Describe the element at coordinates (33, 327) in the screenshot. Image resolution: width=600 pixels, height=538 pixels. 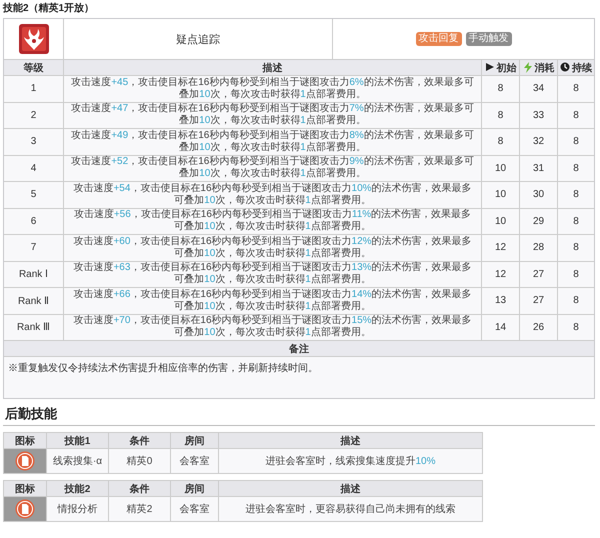
I see `level-cell: Rank Ⅲ` at that location.